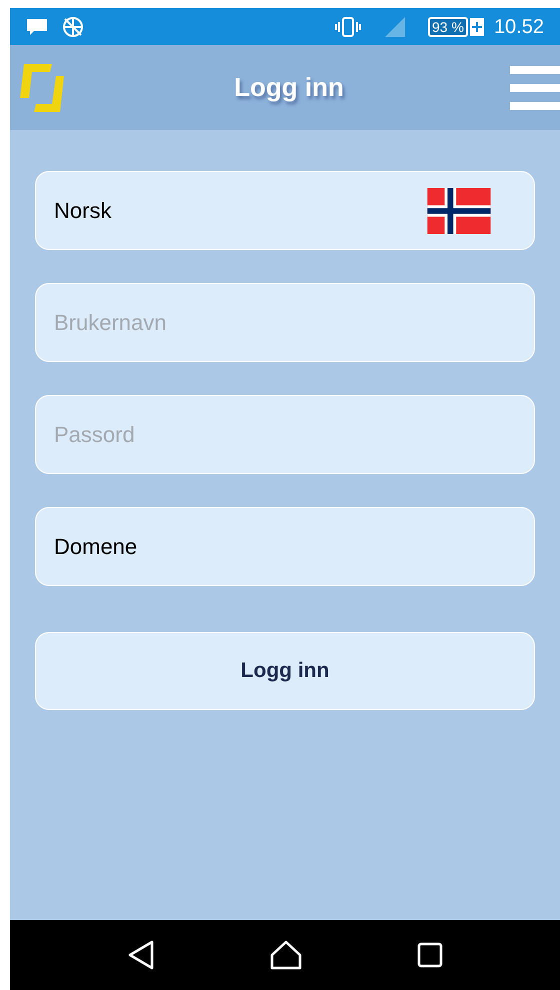 The image size is (560, 990). Describe the element at coordinates (285, 671) in the screenshot. I see `login-button: Logg inn` at that location.